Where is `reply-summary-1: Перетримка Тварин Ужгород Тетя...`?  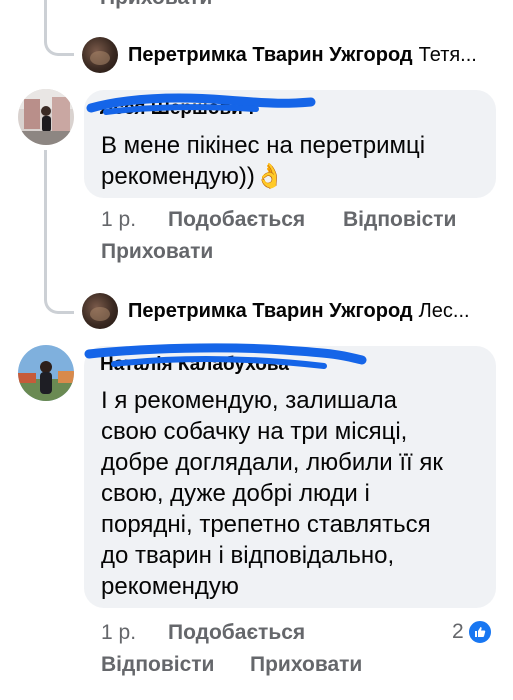
reply-summary-1: Перетримка Тварин Ужгород Тетя... is located at coordinates (302, 55).